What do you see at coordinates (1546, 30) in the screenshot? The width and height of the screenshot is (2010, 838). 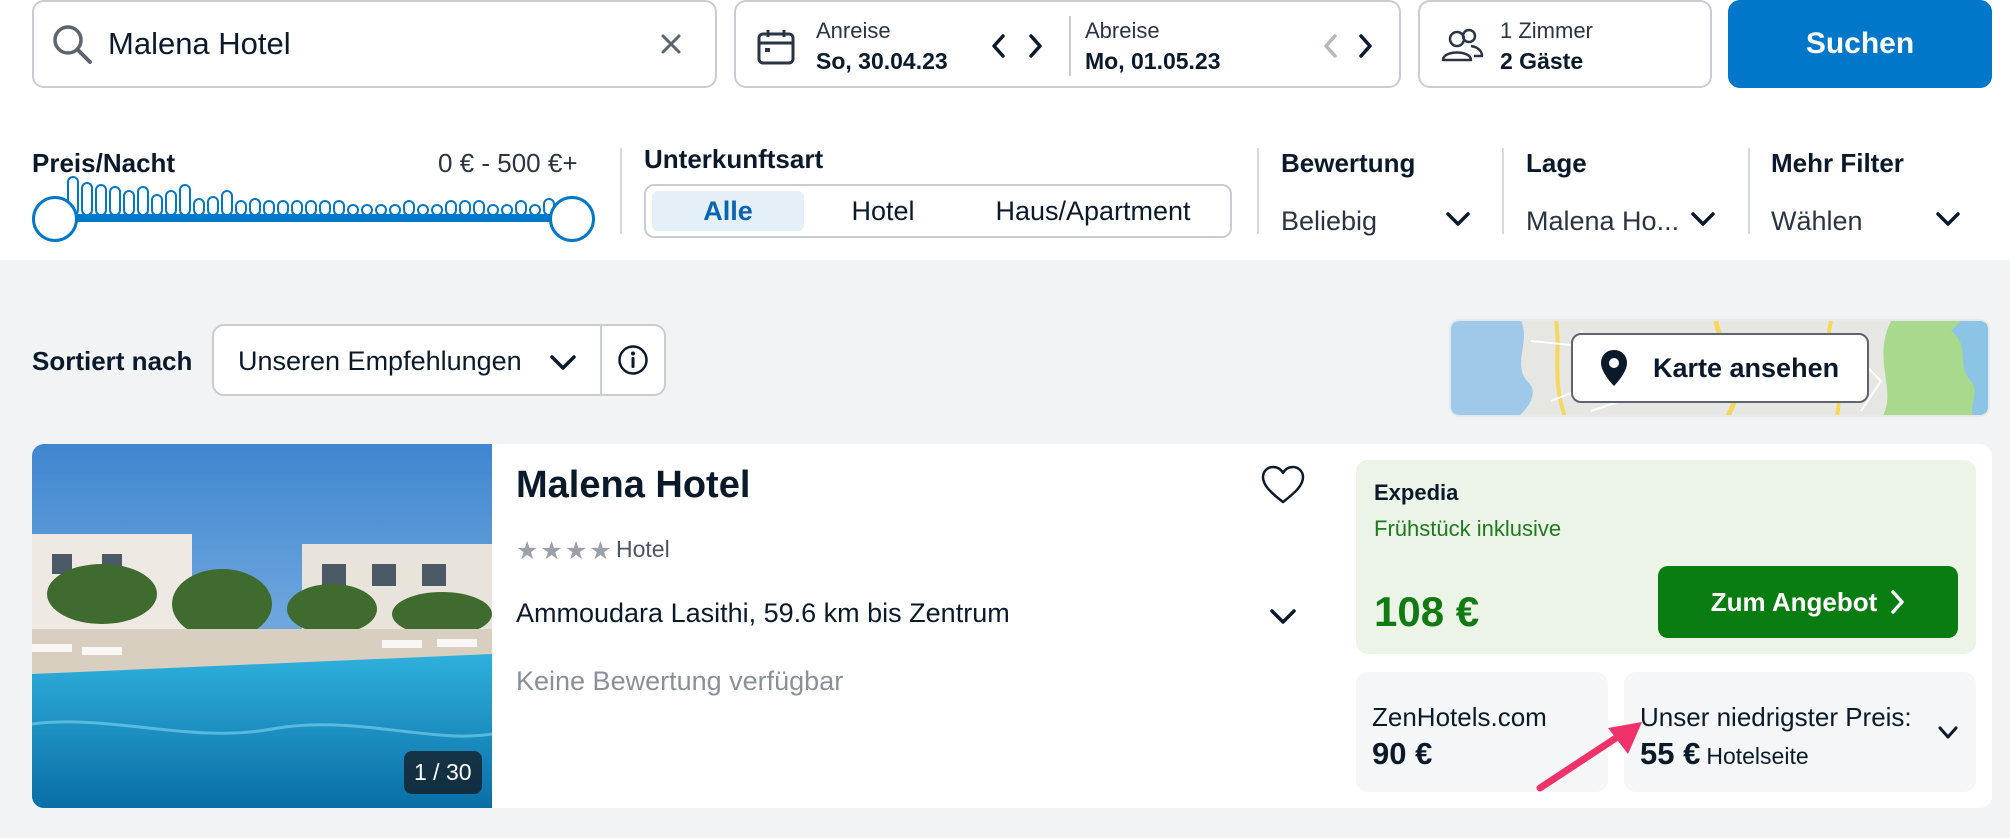 I see `rooms-count: 1 Zimmer` at bounding box center [1546, 30].